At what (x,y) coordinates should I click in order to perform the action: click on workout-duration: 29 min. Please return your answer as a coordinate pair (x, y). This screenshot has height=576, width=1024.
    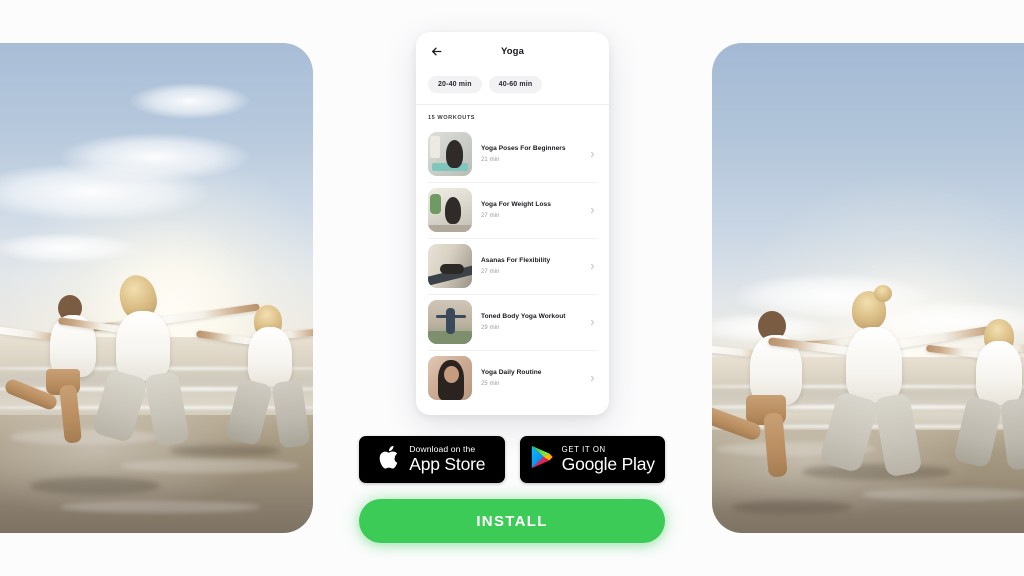
    Looking at the image, I should click on (490, 328).